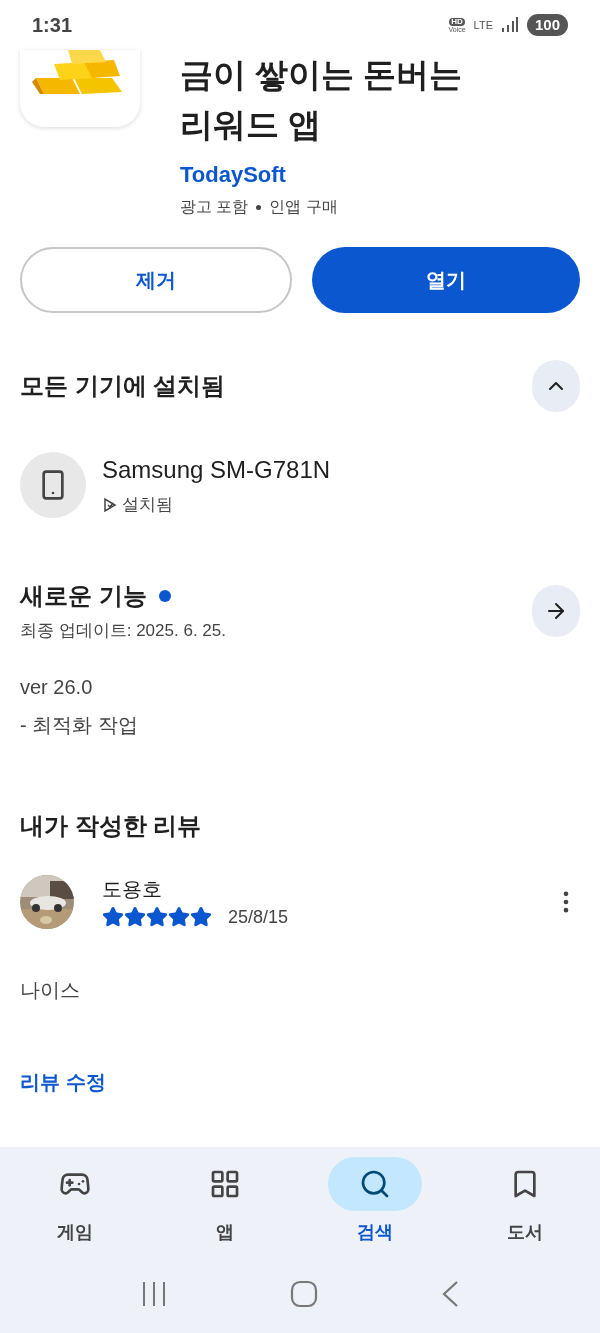  Describe the element at coordinates (251, 125) in the screenshot. I see `app-title: 리워드 앱` at that location.